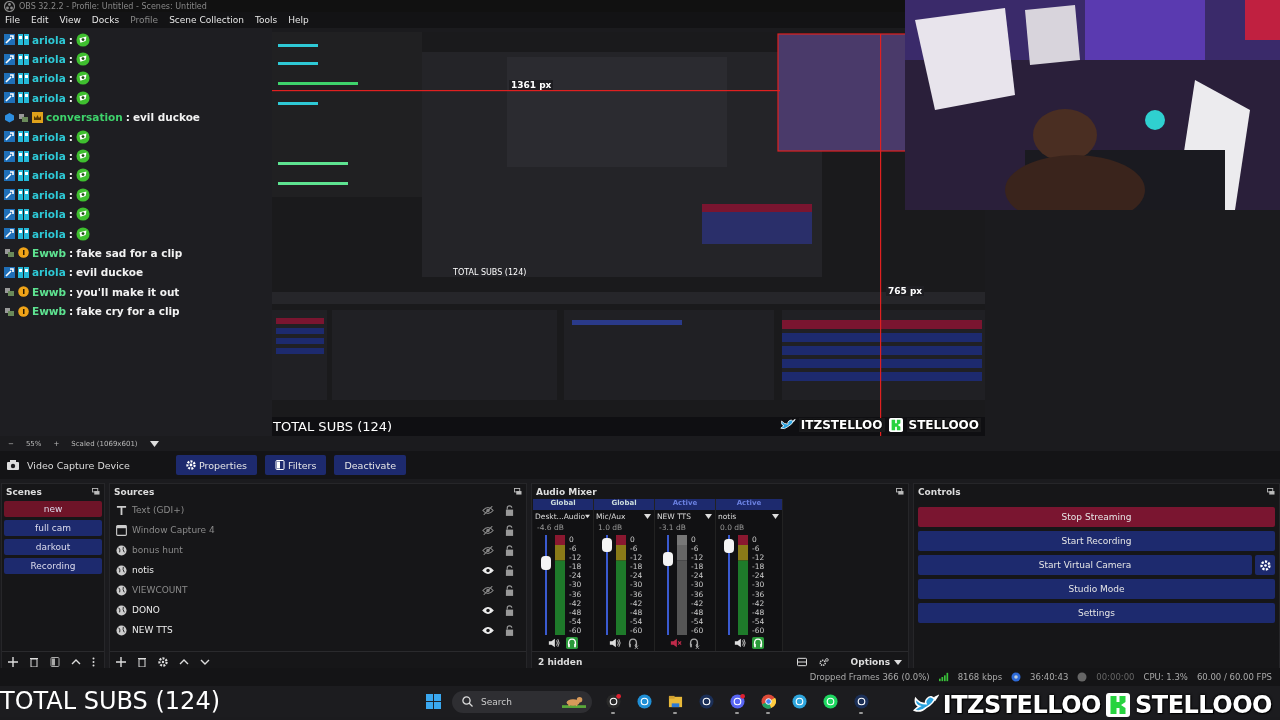  What do you see at coordinates (522, 701) in the screenshot?
I see `search-field: Search` at bounding box center [522, 701].